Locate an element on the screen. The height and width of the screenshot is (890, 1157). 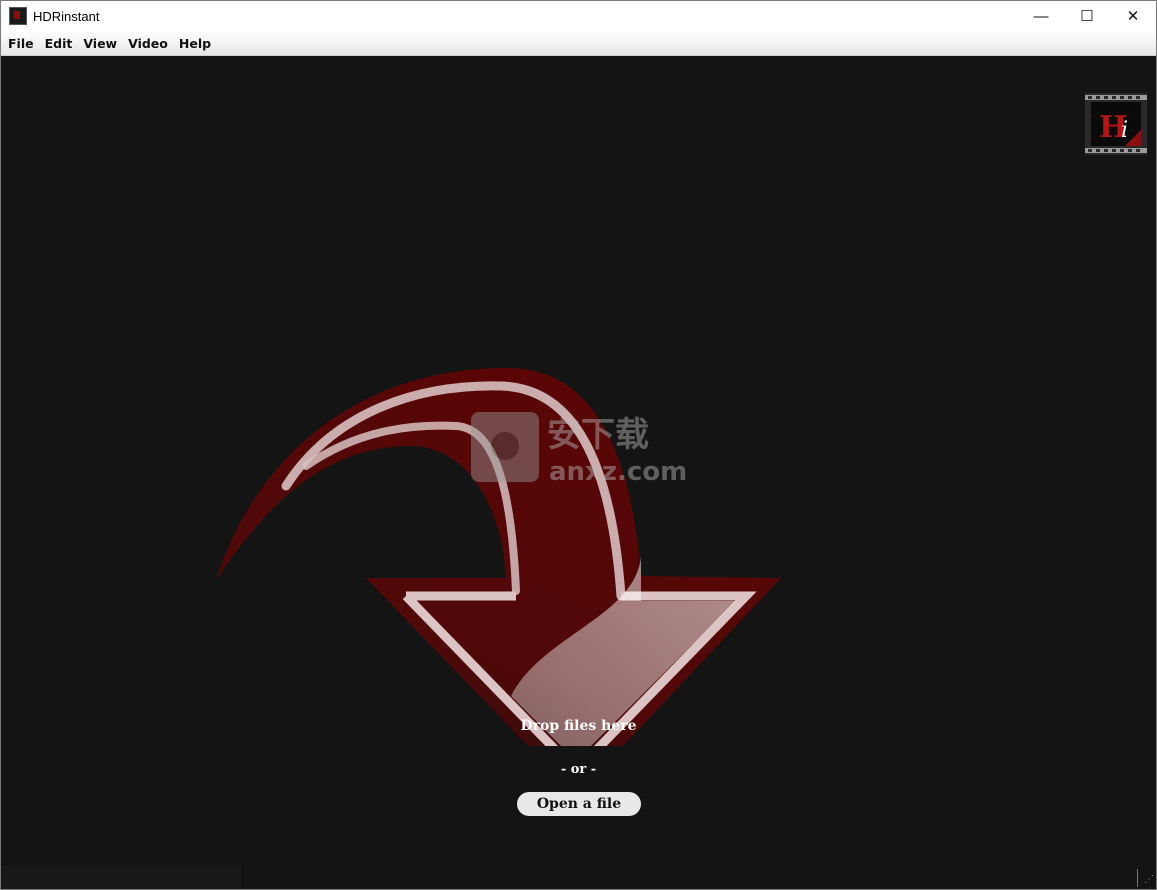
app-logo: H i is located at coordinates (1116, 124).